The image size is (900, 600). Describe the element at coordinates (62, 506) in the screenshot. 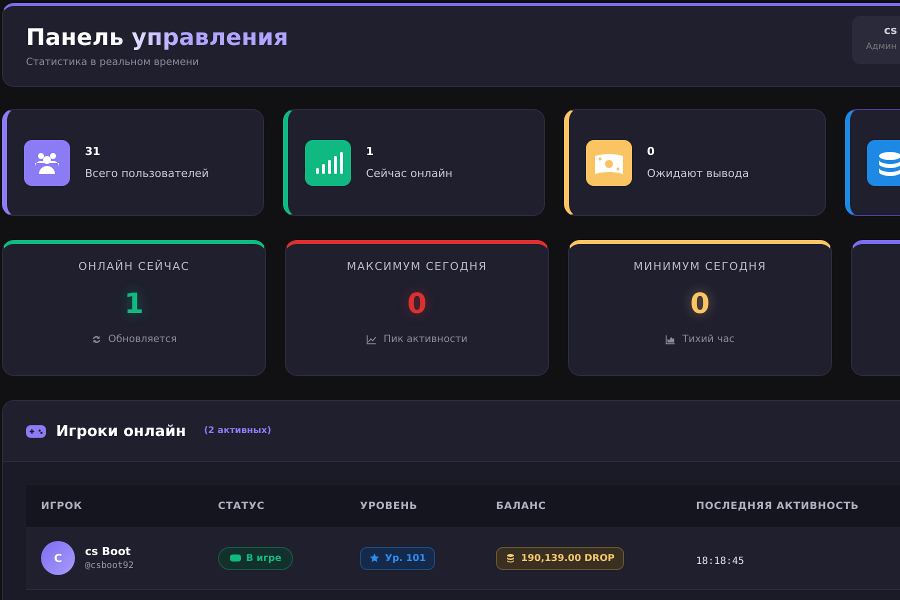

I see `column-header: ИГРОК` at that location.